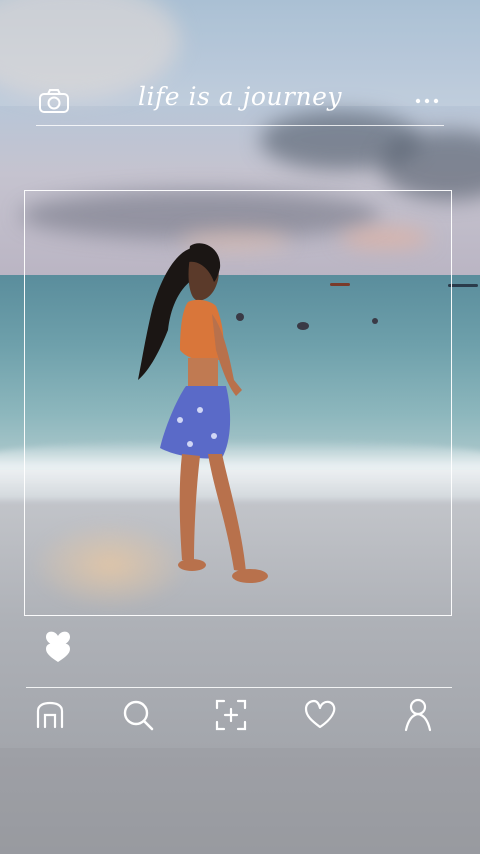 This screenshot has height=854, width=480. What do you see at coordinates (231, 715) in the screenshot?
I see `add-post-icon` at bounding box center [231, 715].